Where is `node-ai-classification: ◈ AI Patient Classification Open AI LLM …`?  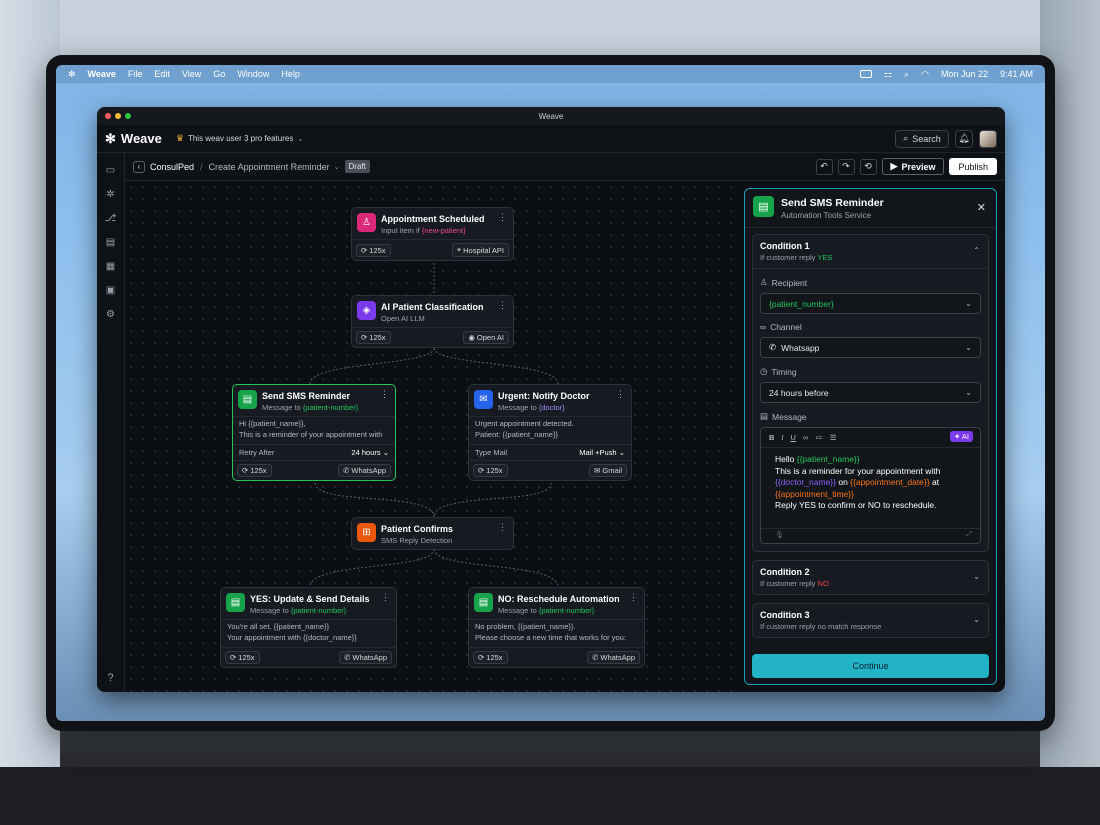 node-ai-classification: ◈ AI Patient Classification Open AI LLM … is located at coordinates (432, 321).